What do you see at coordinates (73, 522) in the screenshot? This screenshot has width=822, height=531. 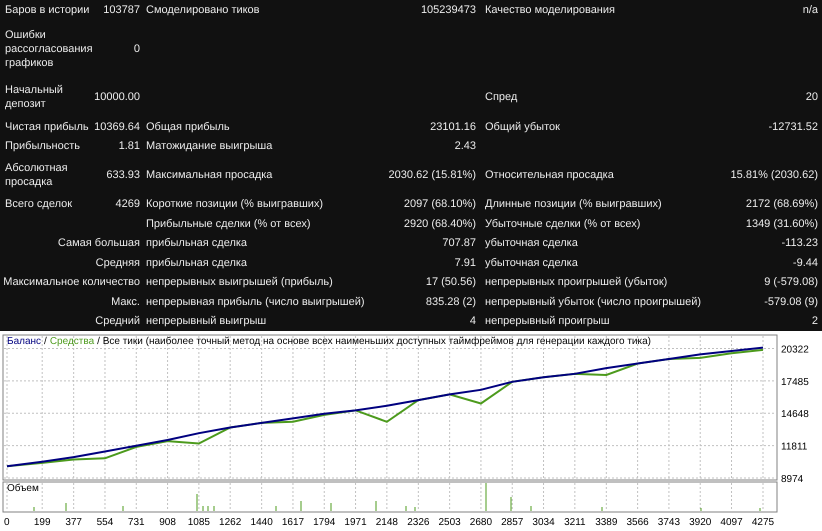 I see `x-tick-label: 377` at bounding box center [73, 522].